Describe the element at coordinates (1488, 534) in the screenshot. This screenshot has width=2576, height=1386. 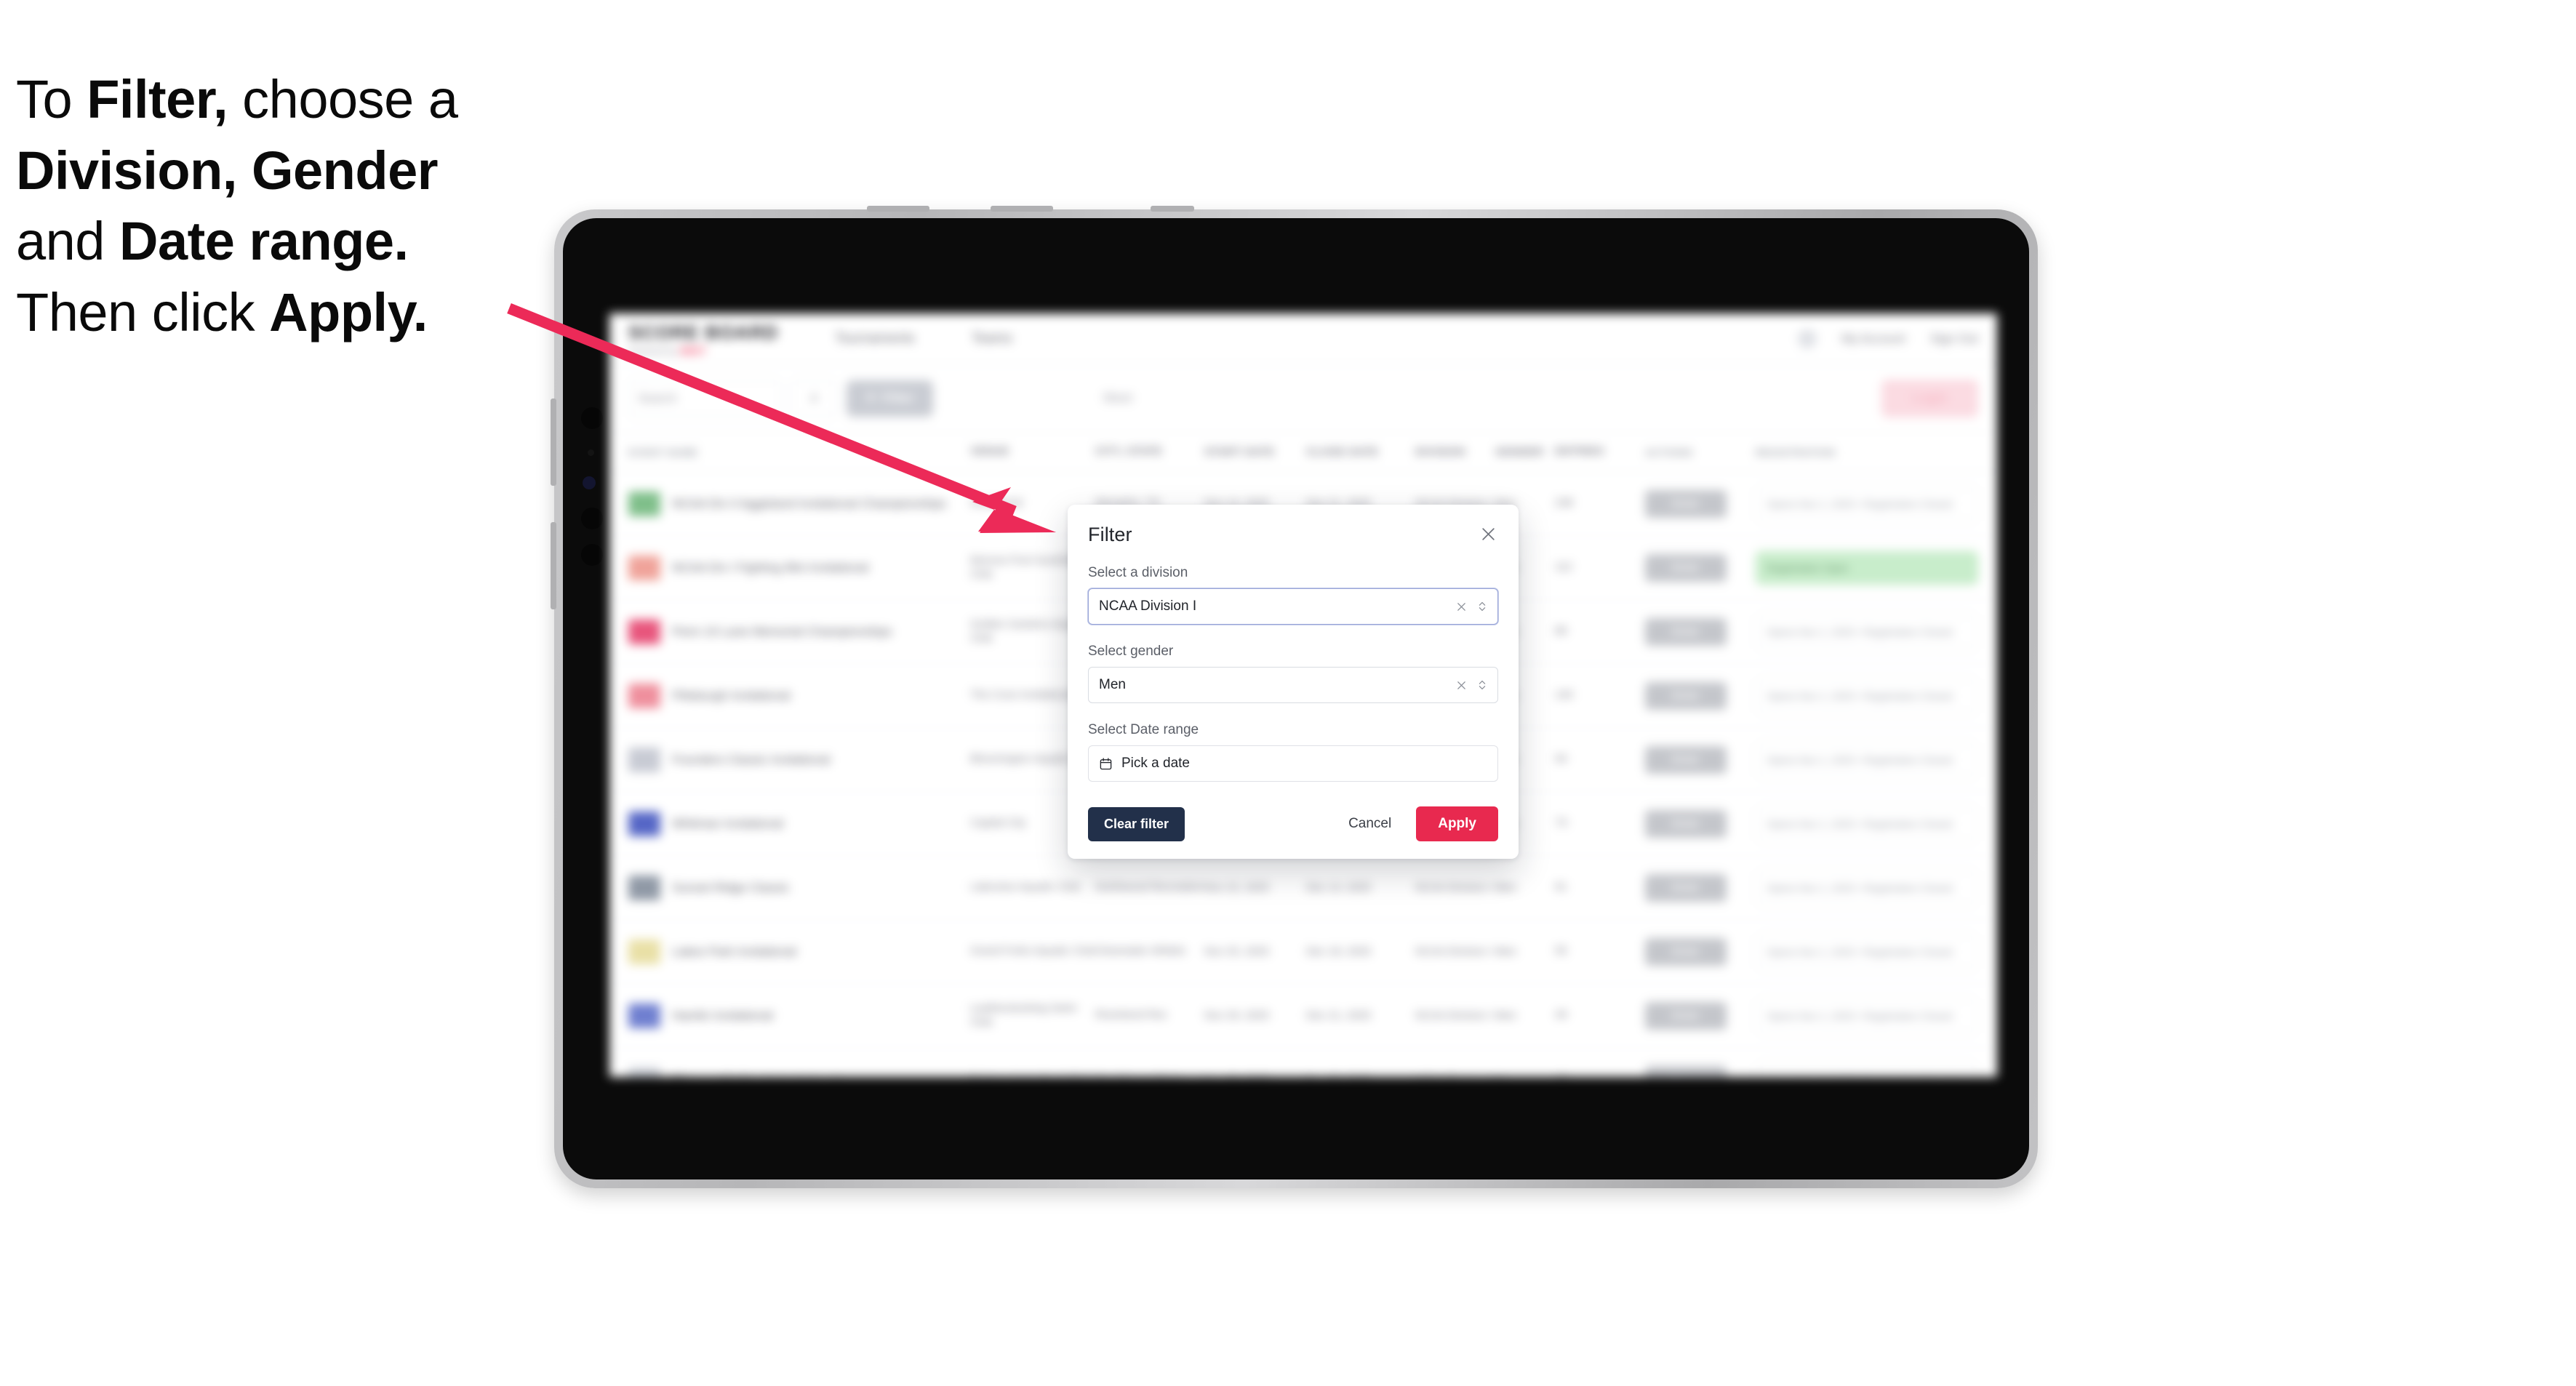
I see `close-icon` at that location.